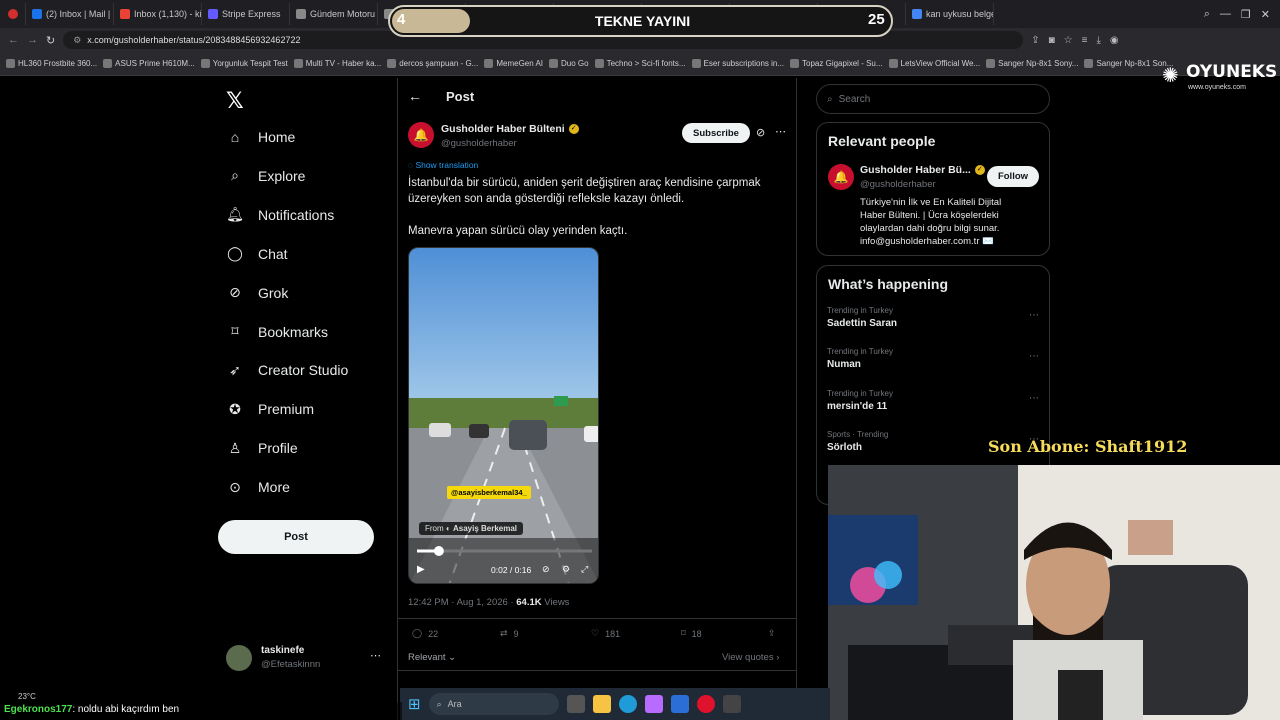  I want to click on trend-item: Trending in Turkey mersin'de 11 ⋯, so click(933, 400).